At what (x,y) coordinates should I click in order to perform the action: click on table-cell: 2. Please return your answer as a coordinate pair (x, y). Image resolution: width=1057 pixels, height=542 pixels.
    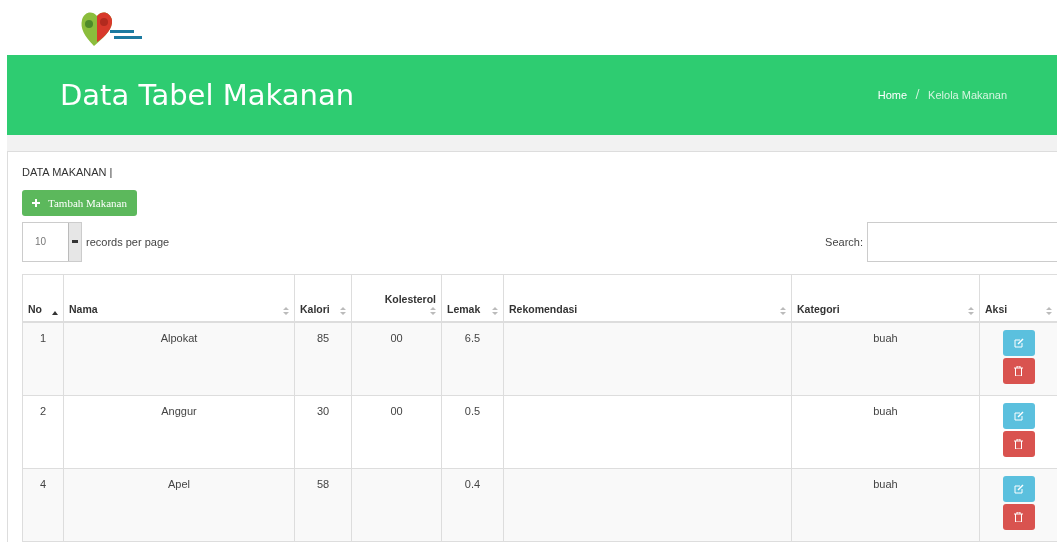
    Looking at the image, I should click on (43, 432).